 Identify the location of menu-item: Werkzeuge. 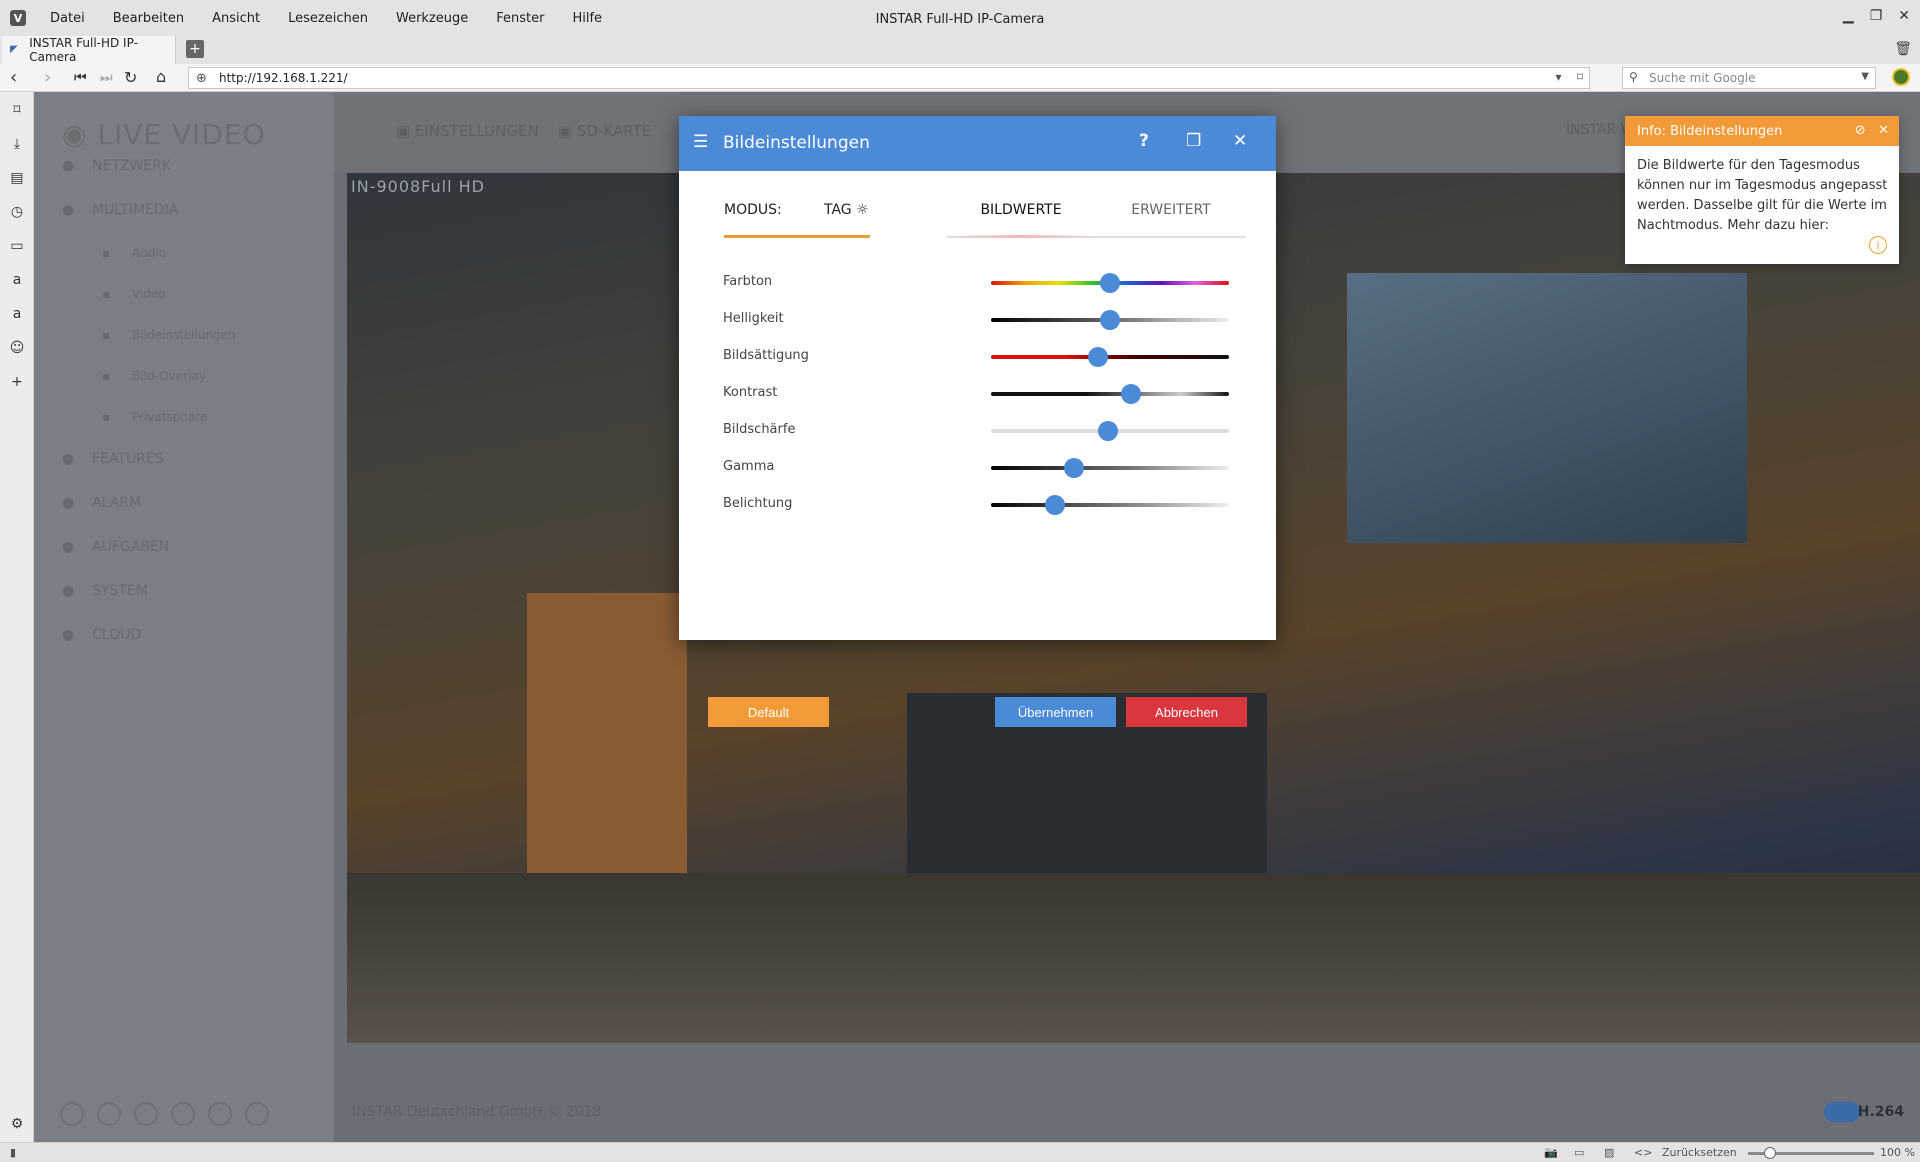
(432, 18).